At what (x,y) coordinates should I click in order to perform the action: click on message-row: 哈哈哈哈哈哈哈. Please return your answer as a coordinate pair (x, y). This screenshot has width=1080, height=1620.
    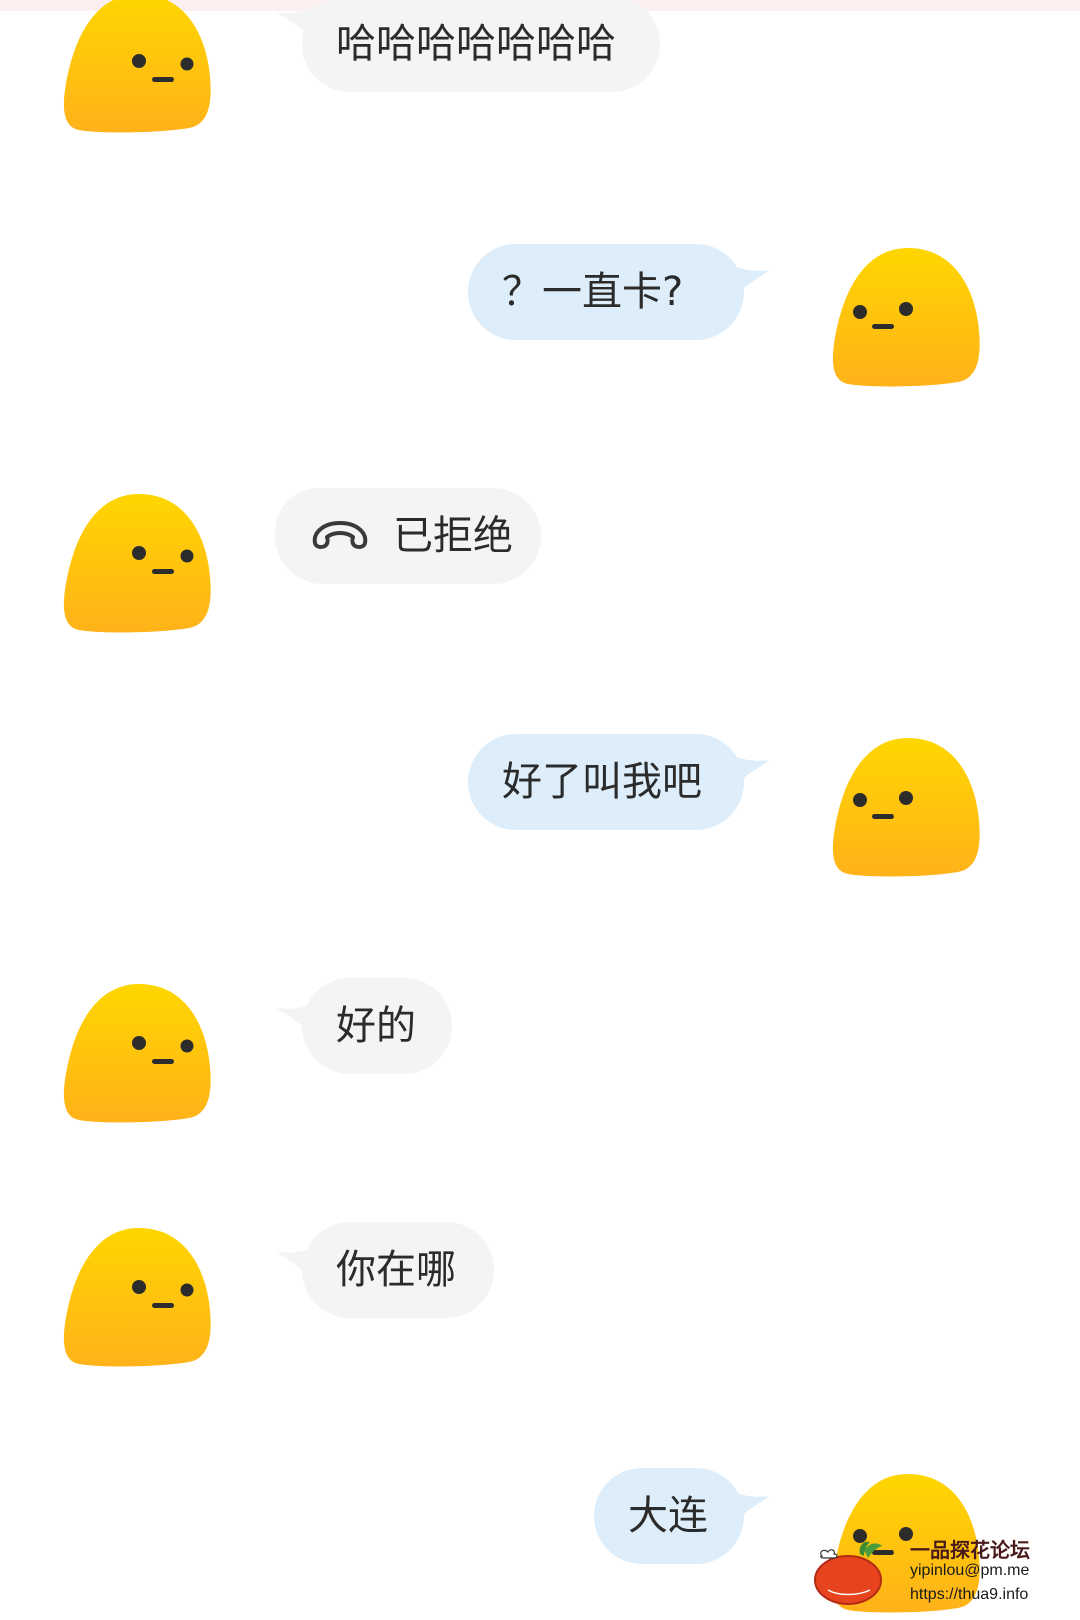
    Looking at the image, I should click on (540, 80).